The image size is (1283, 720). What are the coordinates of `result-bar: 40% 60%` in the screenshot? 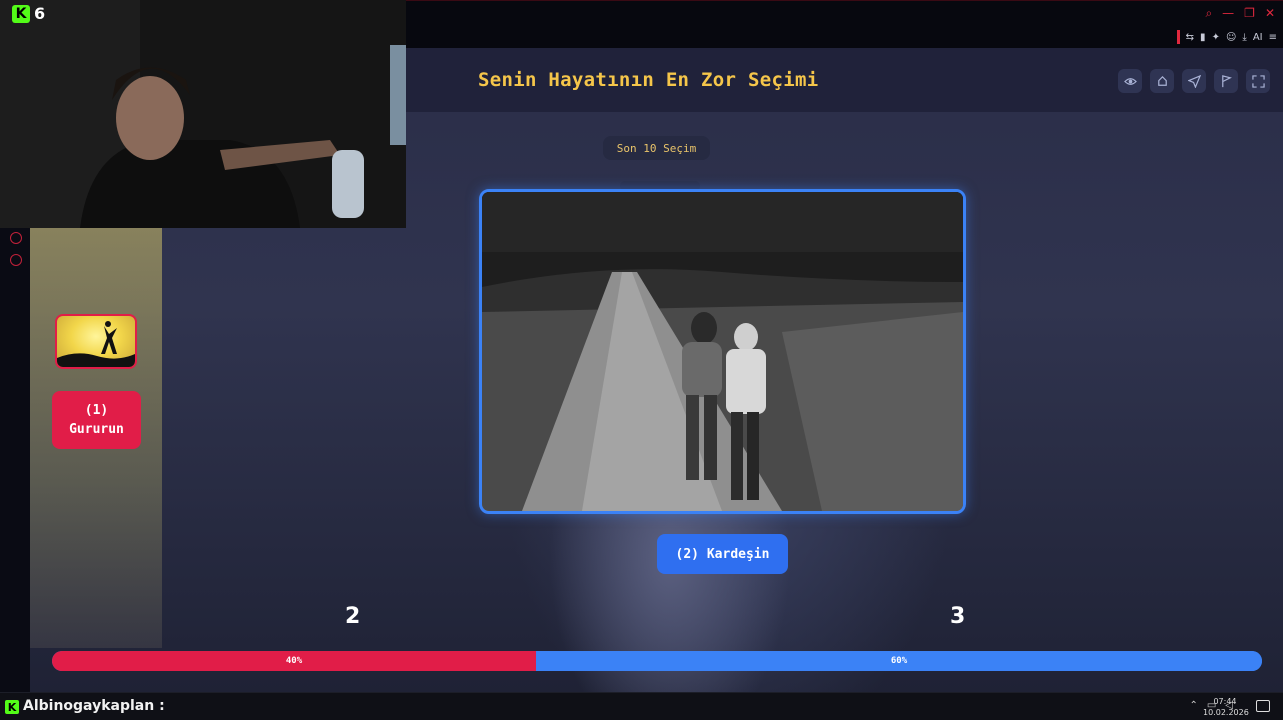 It's located at (657, 661).